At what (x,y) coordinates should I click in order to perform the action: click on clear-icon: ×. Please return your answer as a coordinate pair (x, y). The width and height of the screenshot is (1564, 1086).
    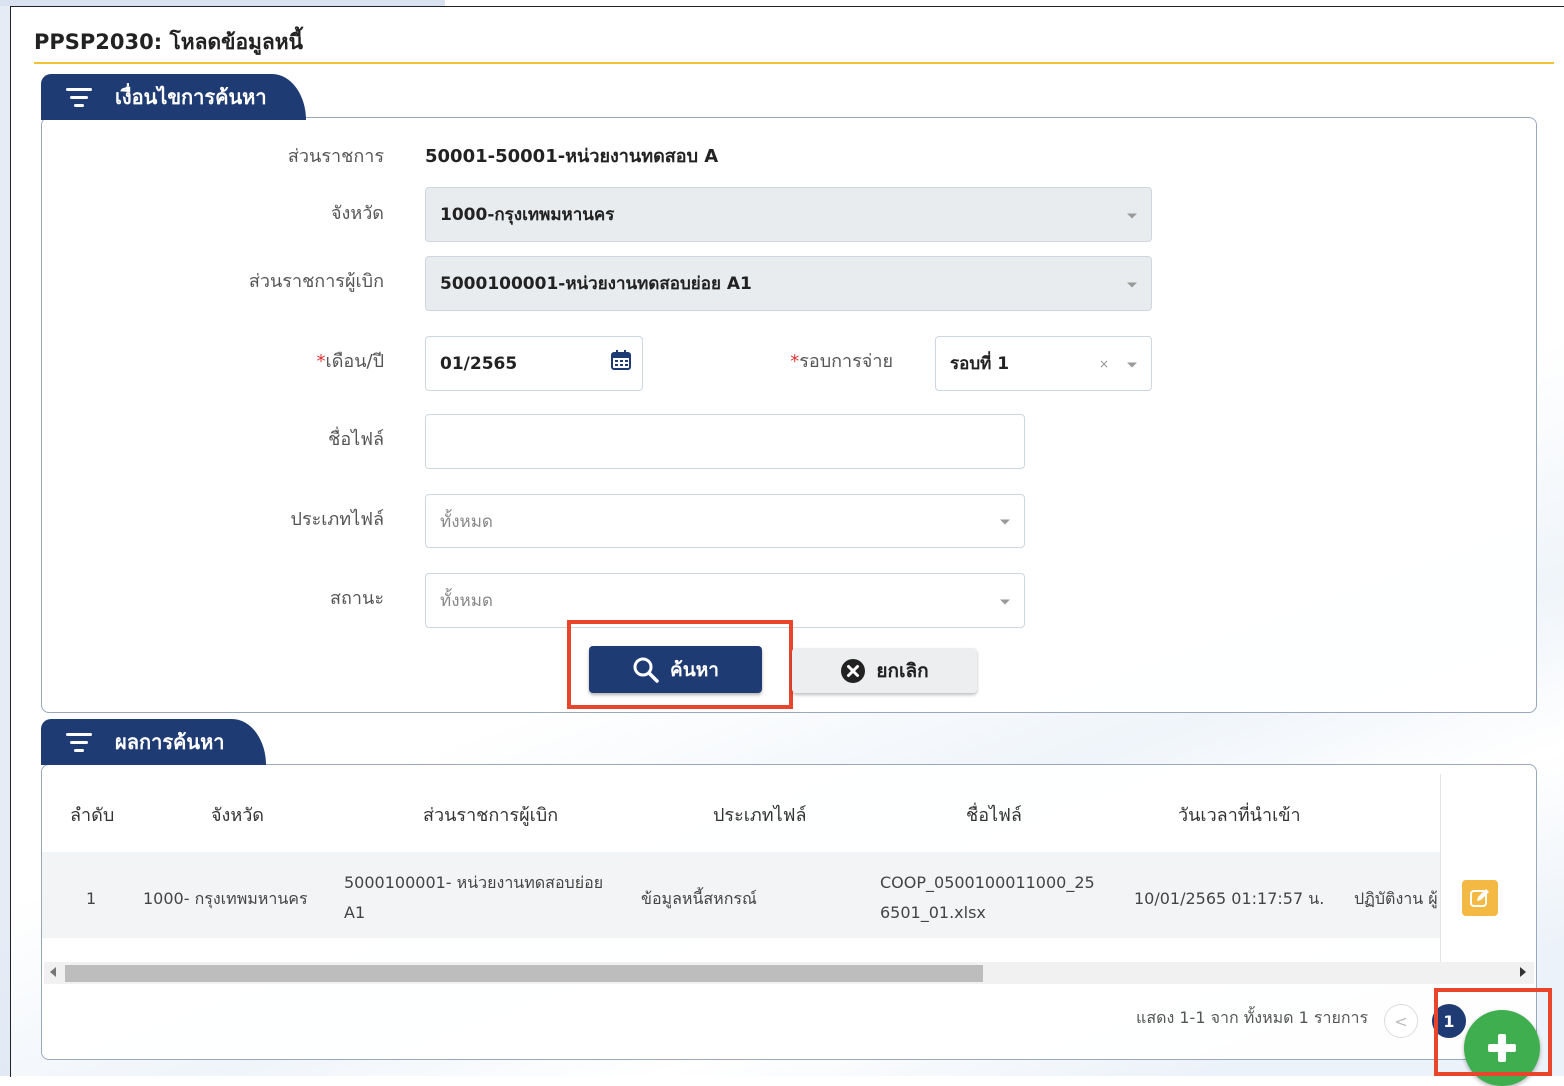
    Looking at the image, I should click on (1104, 364).